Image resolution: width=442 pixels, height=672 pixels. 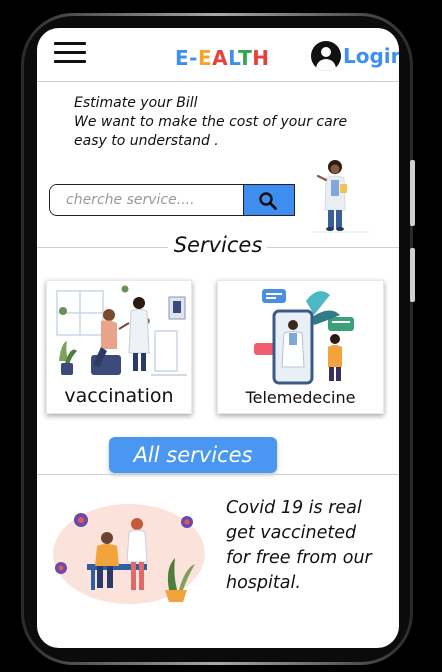 I want to click on search-bar, so click(x=172, y=200).